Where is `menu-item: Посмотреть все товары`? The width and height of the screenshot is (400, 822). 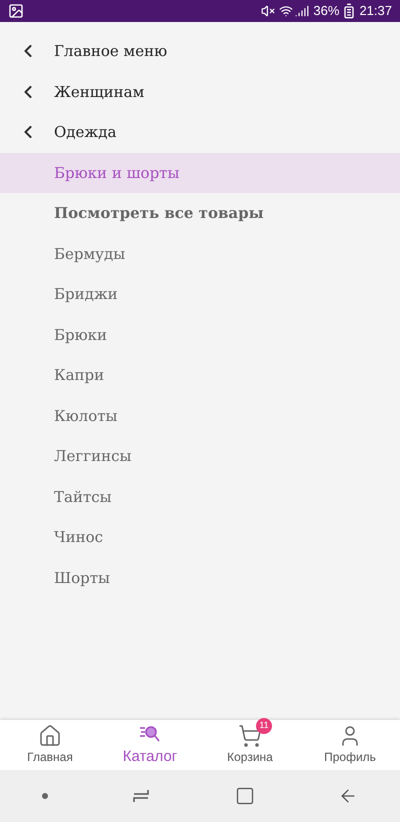
menu-item: Посмотреть все товары is located at coordinates (200, 213).